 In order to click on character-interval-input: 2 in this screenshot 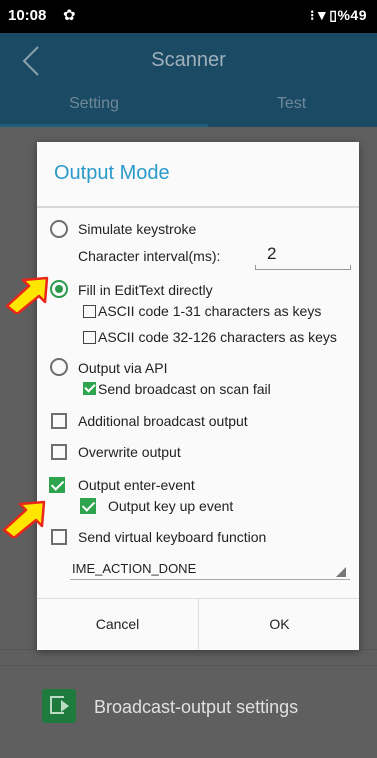, I will do `click(271, 254)`.